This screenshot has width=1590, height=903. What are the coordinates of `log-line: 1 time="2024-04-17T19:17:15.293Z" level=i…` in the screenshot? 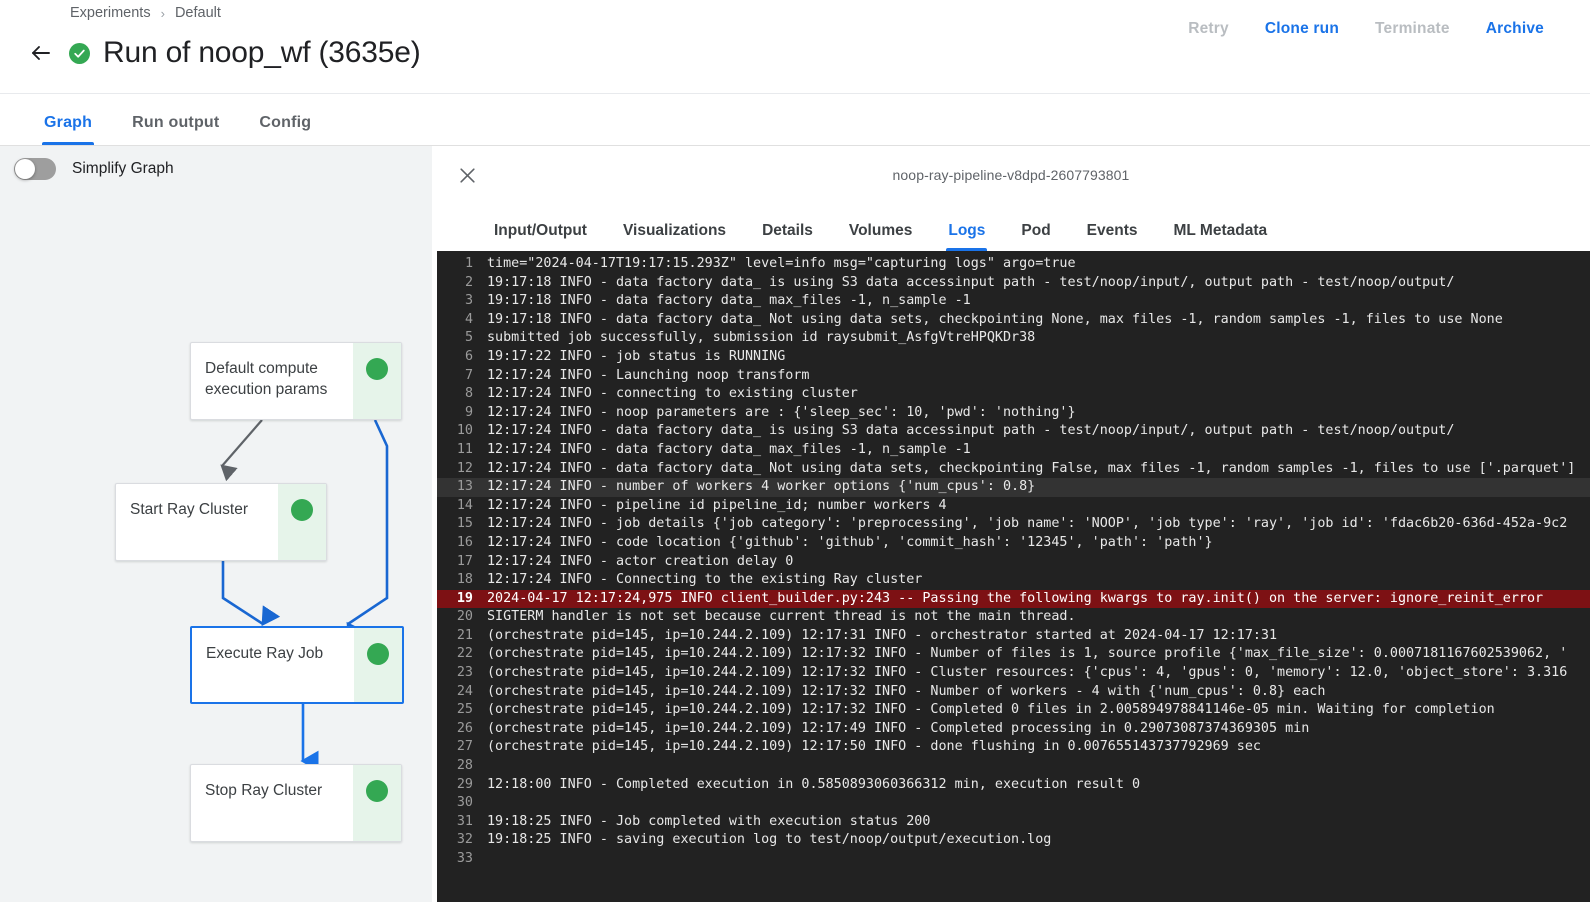 It's located at (1013, 264).